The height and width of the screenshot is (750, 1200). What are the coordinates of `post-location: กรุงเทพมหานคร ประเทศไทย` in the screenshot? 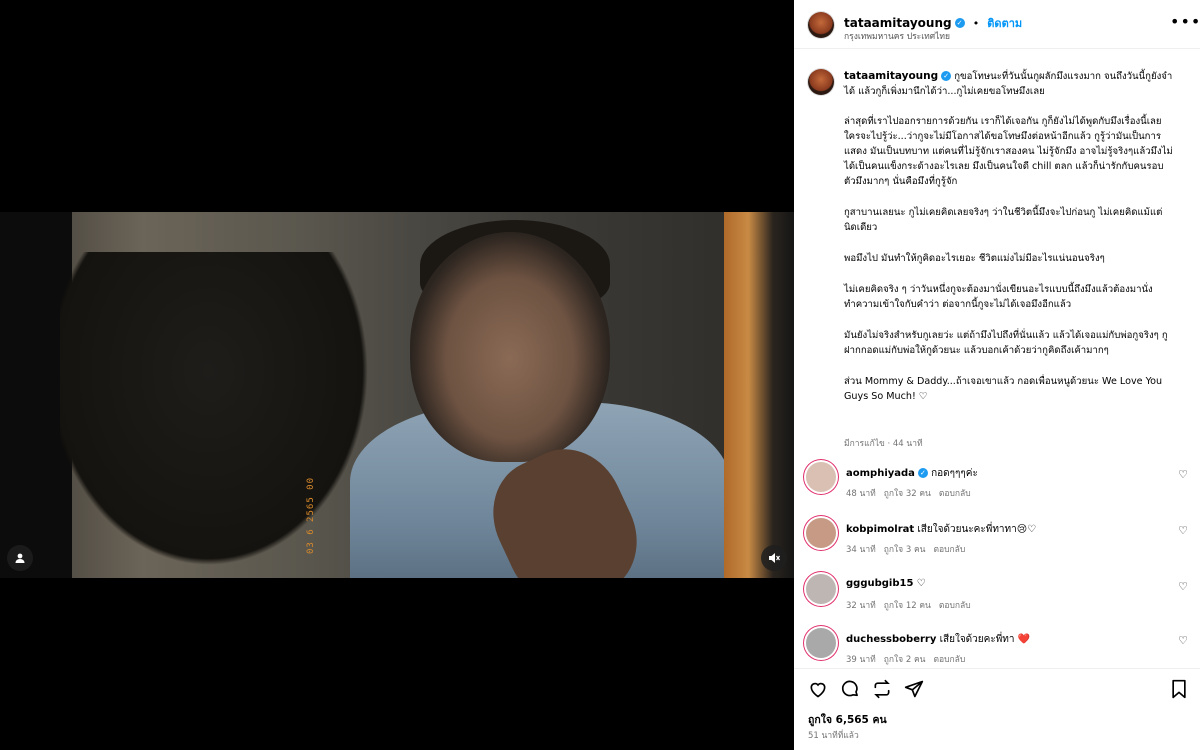 It's located at (897, 36).